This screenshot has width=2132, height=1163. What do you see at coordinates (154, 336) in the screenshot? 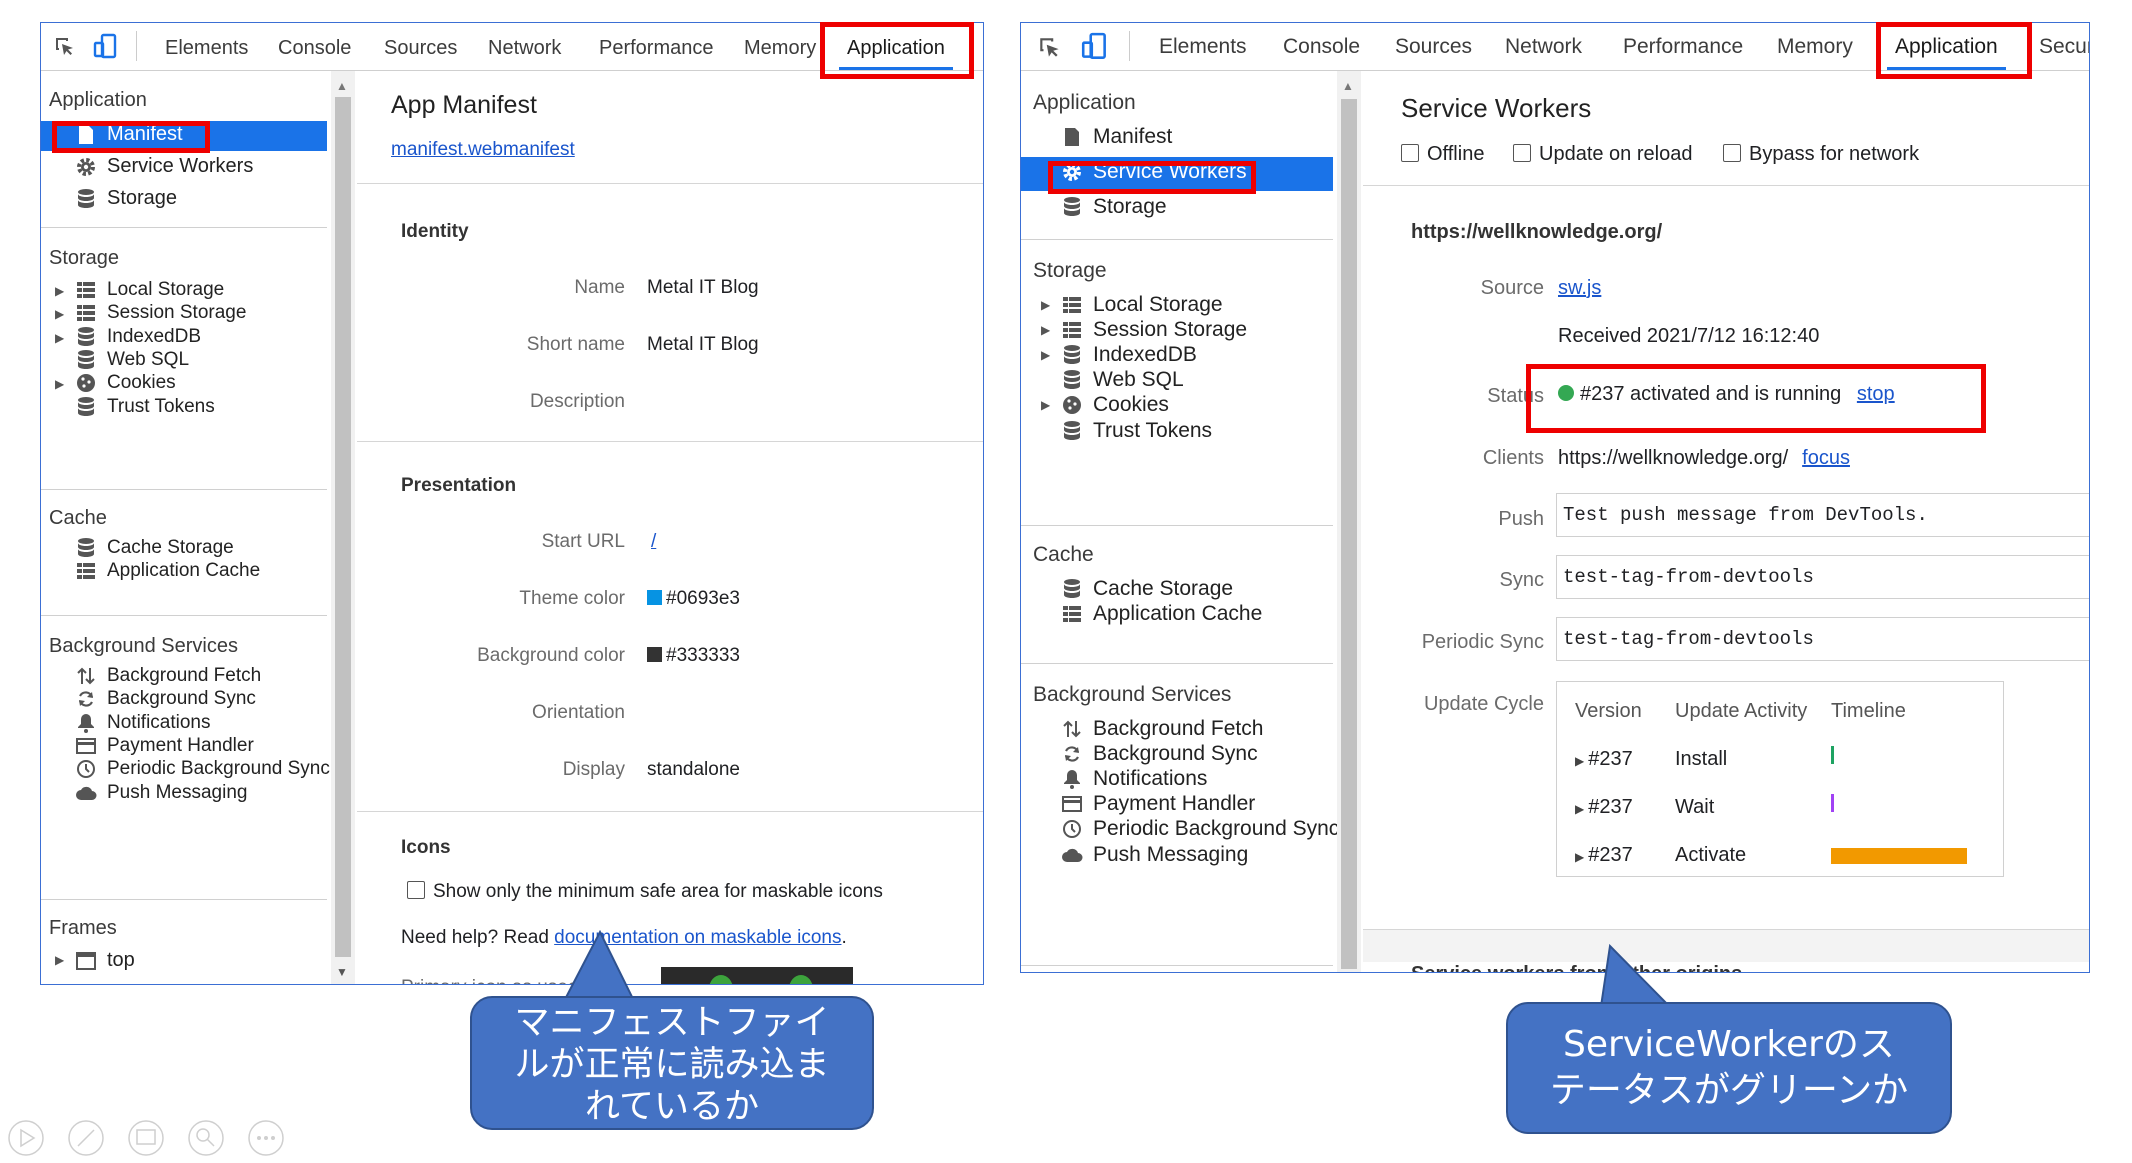
I see `sidebar-item-label: IndexedDB` at bounding box center [154, 336].